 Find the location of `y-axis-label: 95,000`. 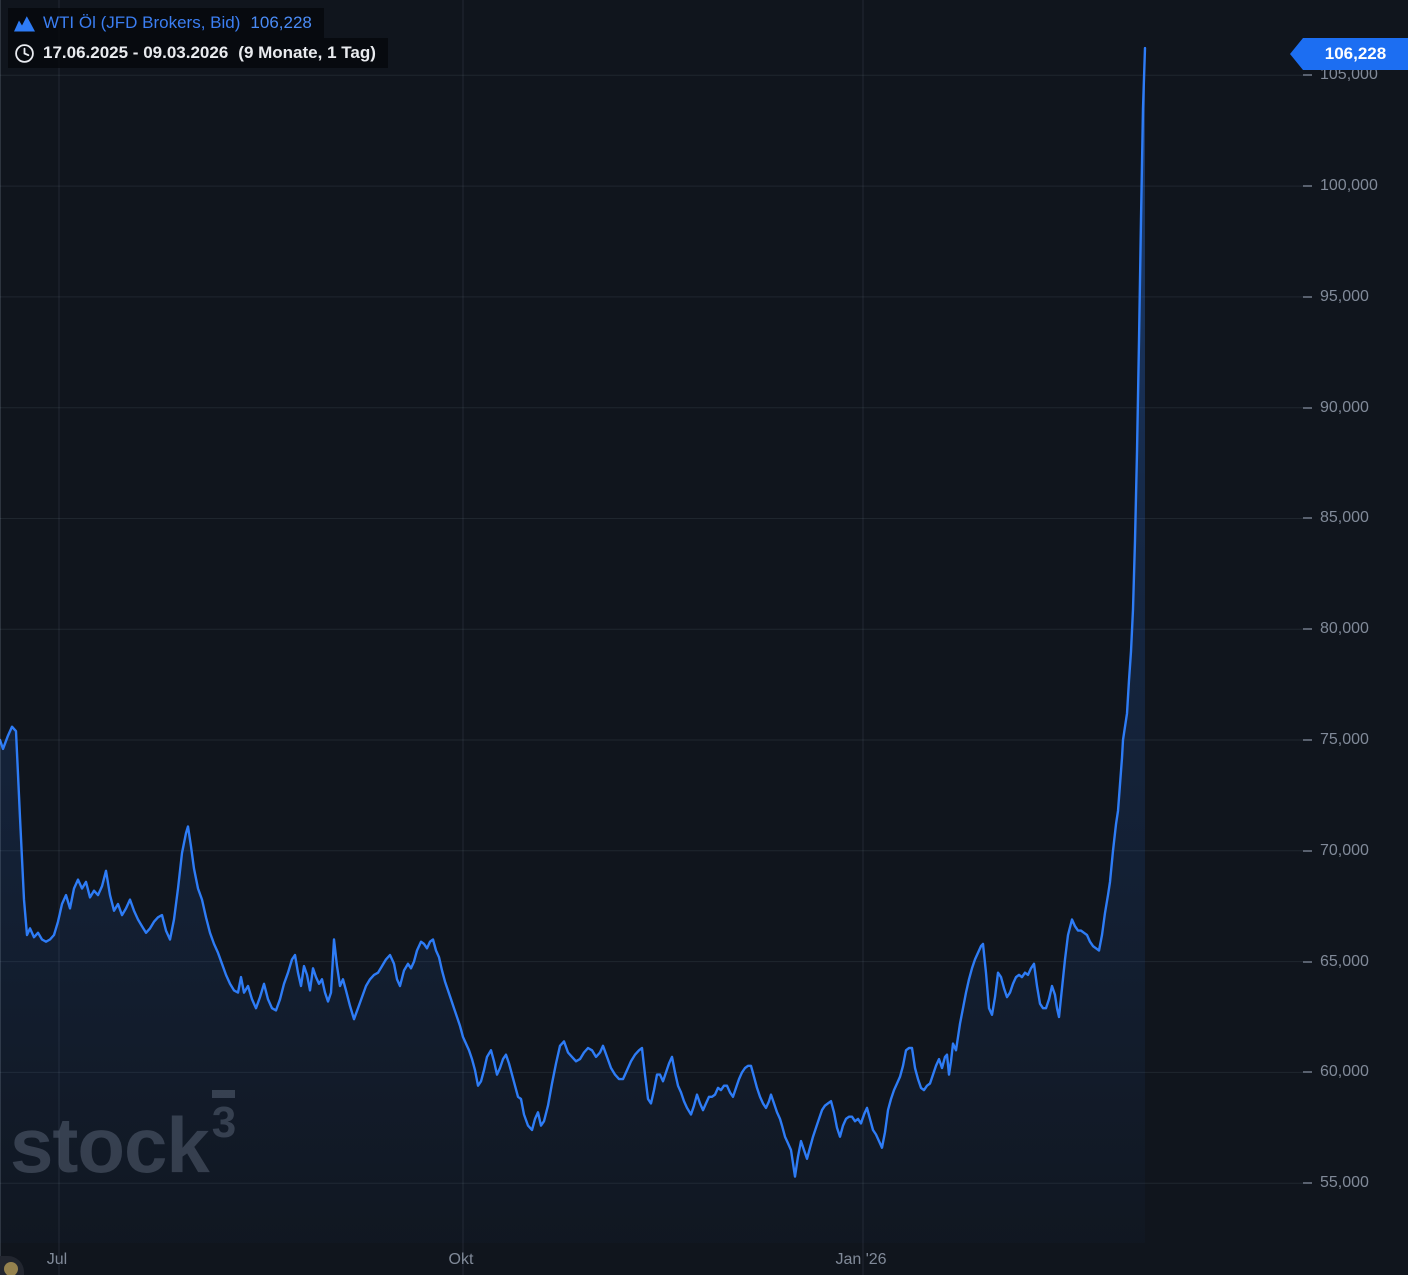

y-axis-label: 95,000 is located at coordinates (1344, 296).